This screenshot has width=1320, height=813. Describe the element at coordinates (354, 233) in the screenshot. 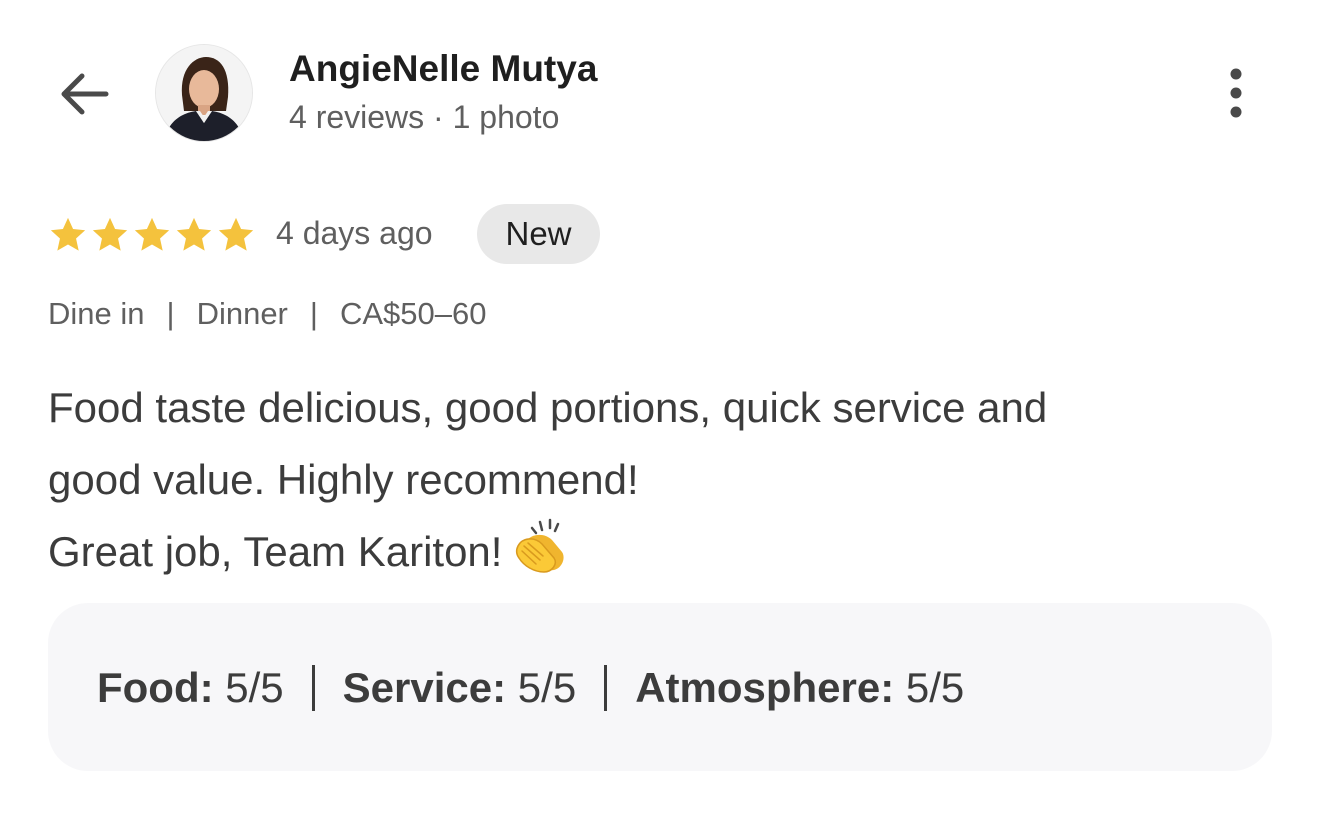

I see `review-date: 4 days ago` at that location.